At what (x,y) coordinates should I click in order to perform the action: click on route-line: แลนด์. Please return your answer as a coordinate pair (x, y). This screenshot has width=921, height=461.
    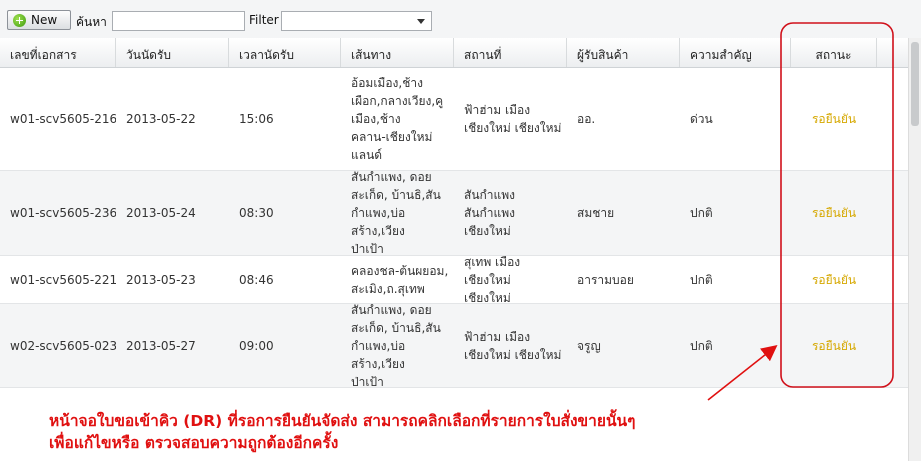
    Looking at the image, I should click on (367, 155).